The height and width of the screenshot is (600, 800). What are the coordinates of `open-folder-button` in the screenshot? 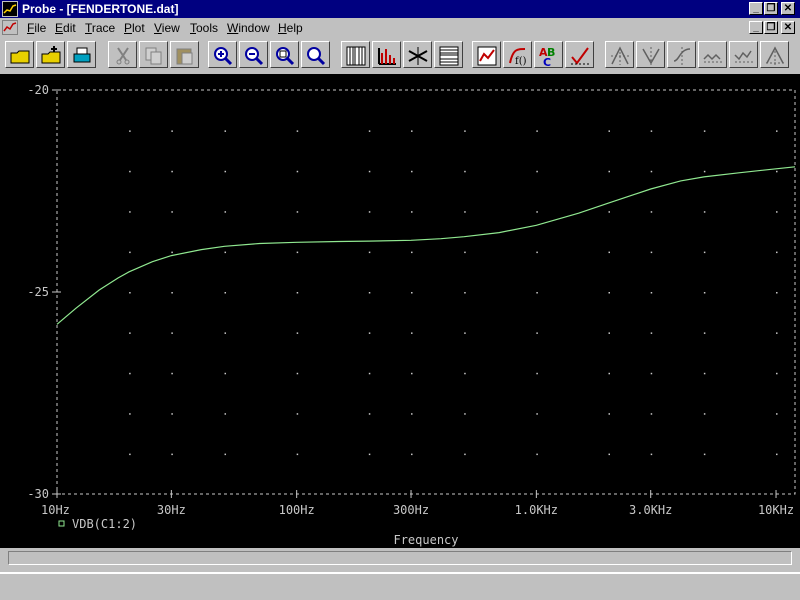 It's located at (19, 54).